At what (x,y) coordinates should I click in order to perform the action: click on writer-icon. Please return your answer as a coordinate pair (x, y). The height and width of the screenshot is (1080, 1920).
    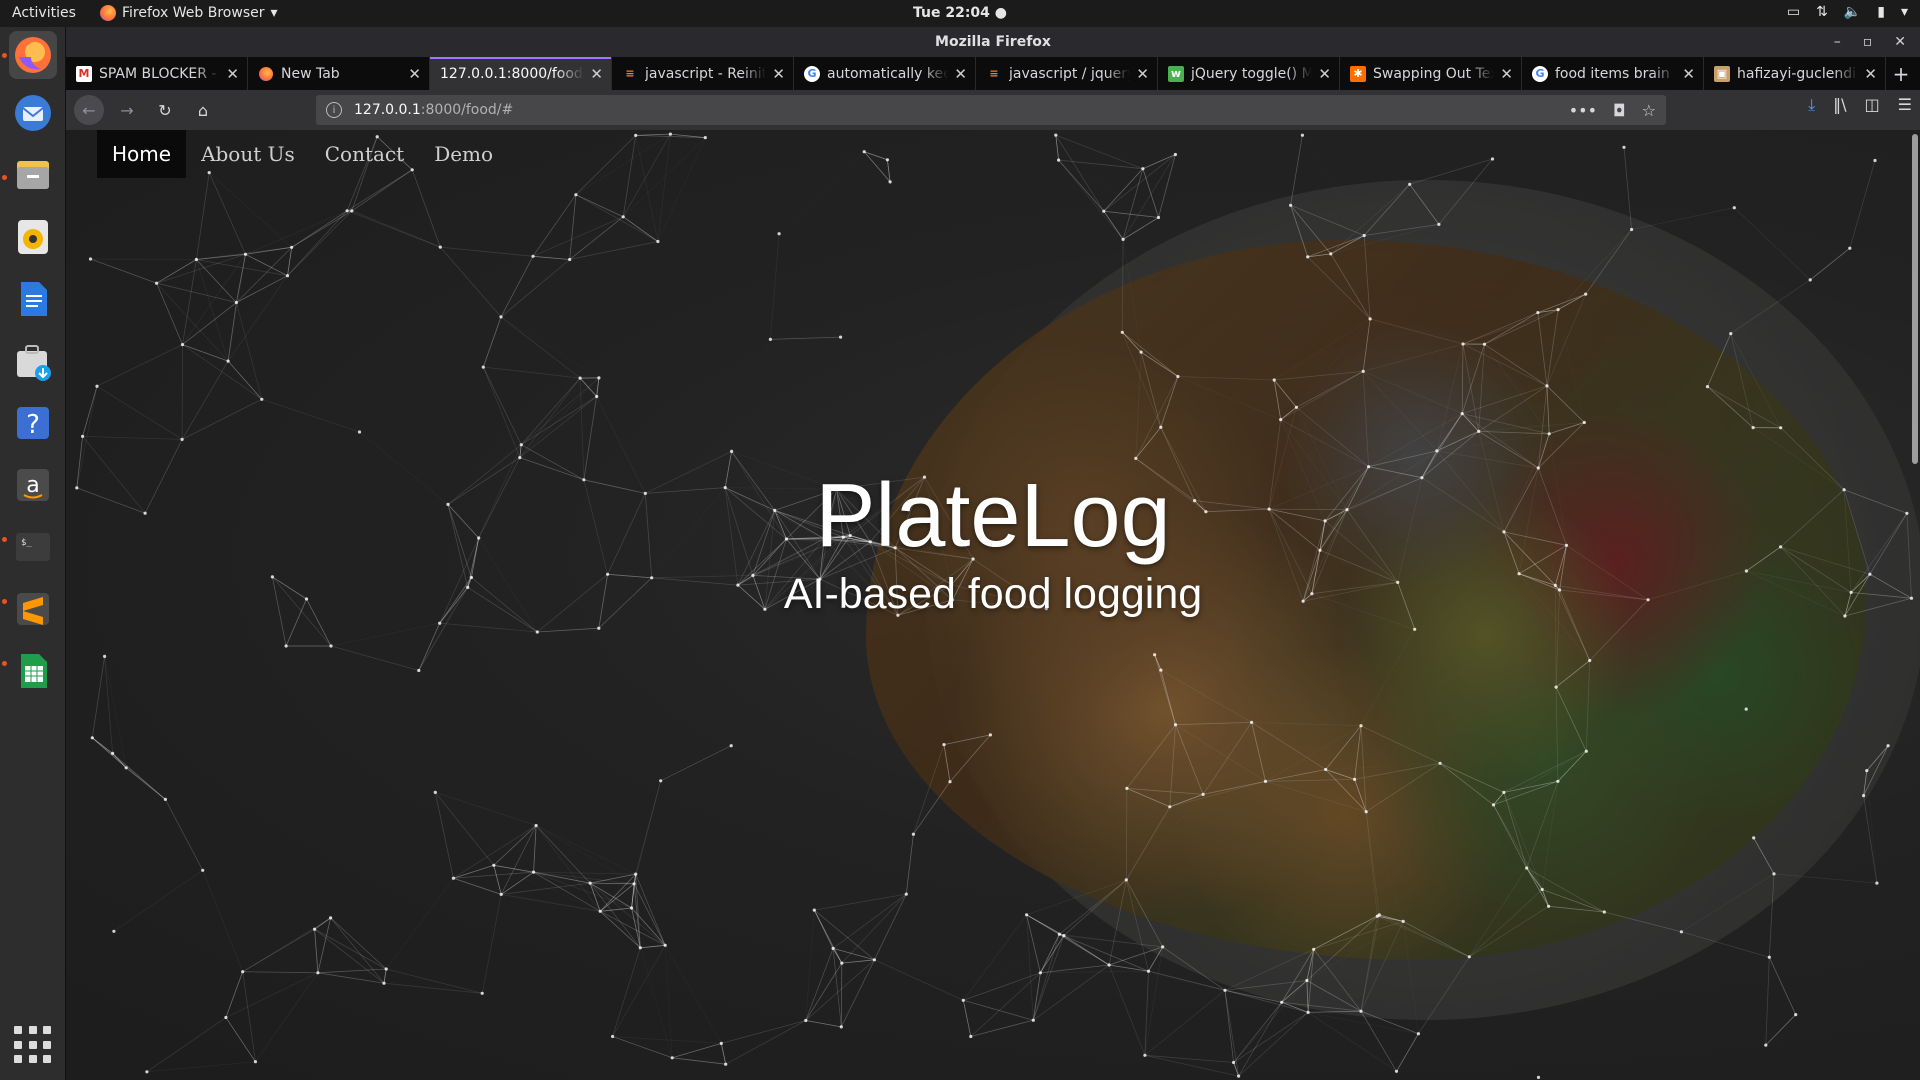
    Looking at the image, I should click on (34, 299).